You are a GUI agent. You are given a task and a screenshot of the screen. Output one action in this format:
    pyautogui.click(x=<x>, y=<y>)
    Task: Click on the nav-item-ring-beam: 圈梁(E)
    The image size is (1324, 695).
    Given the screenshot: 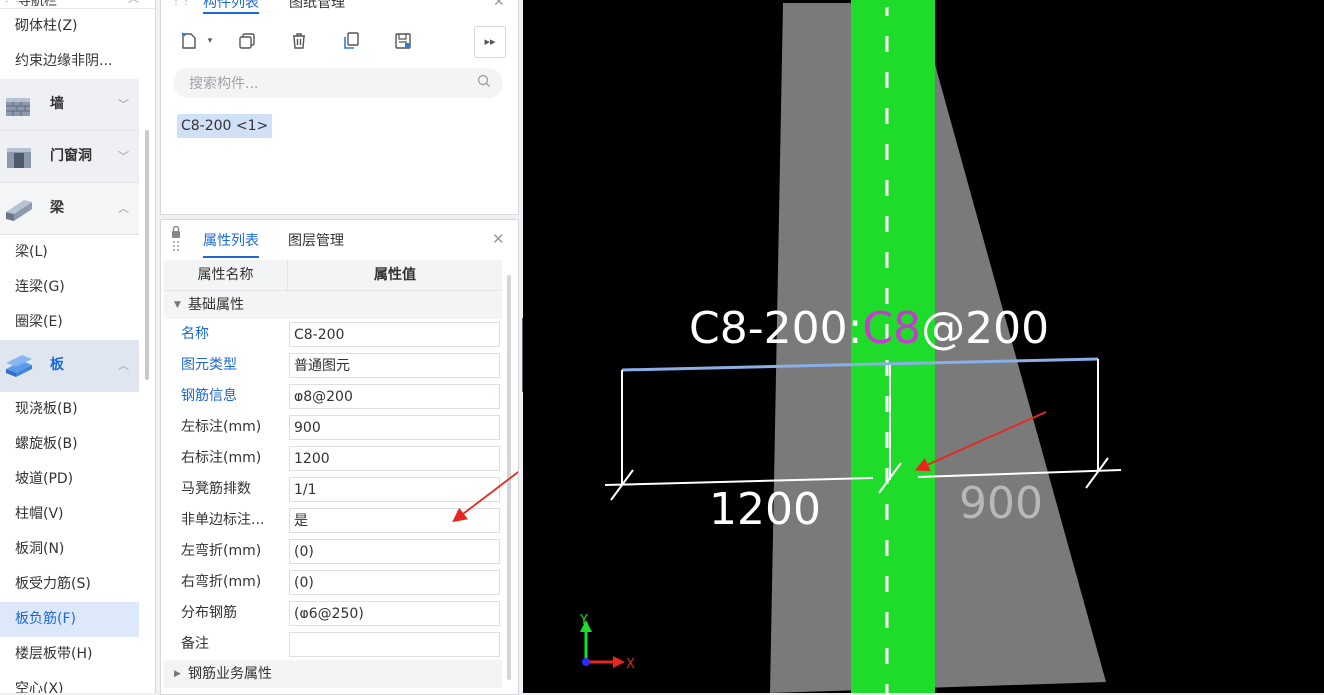 What is the action you would take?
    pyautogui.click(x=69, y=322)
    